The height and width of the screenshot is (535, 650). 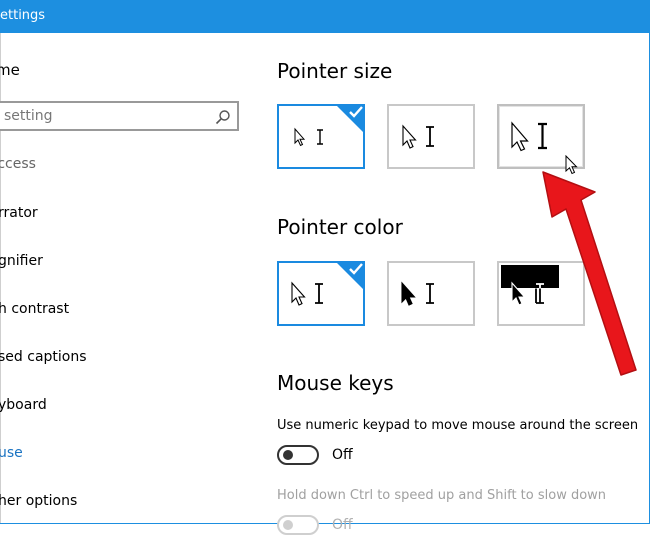 What do you see at coordinates (223, 117) in the screenshot?
I see `search-icon` at bounding box center [223, 117].